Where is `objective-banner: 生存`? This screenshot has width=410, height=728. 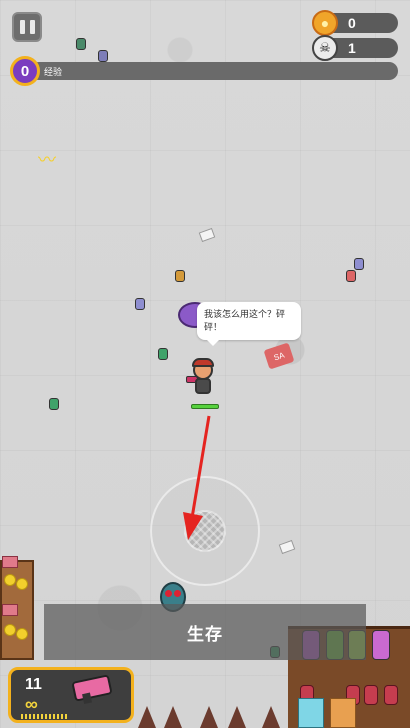 objective-banner: 生存 is located at coordinates (205, 632).